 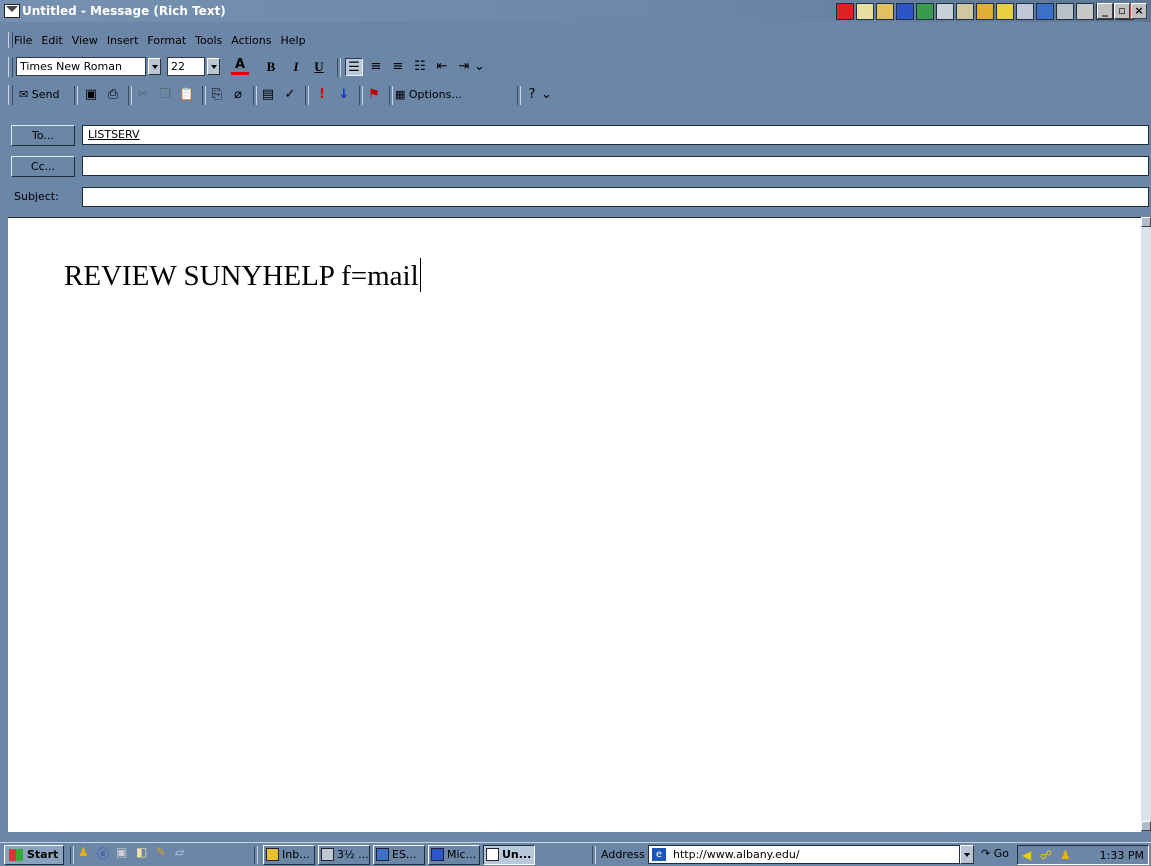 I want to click on excel-icon, so click(x=925, y=11).